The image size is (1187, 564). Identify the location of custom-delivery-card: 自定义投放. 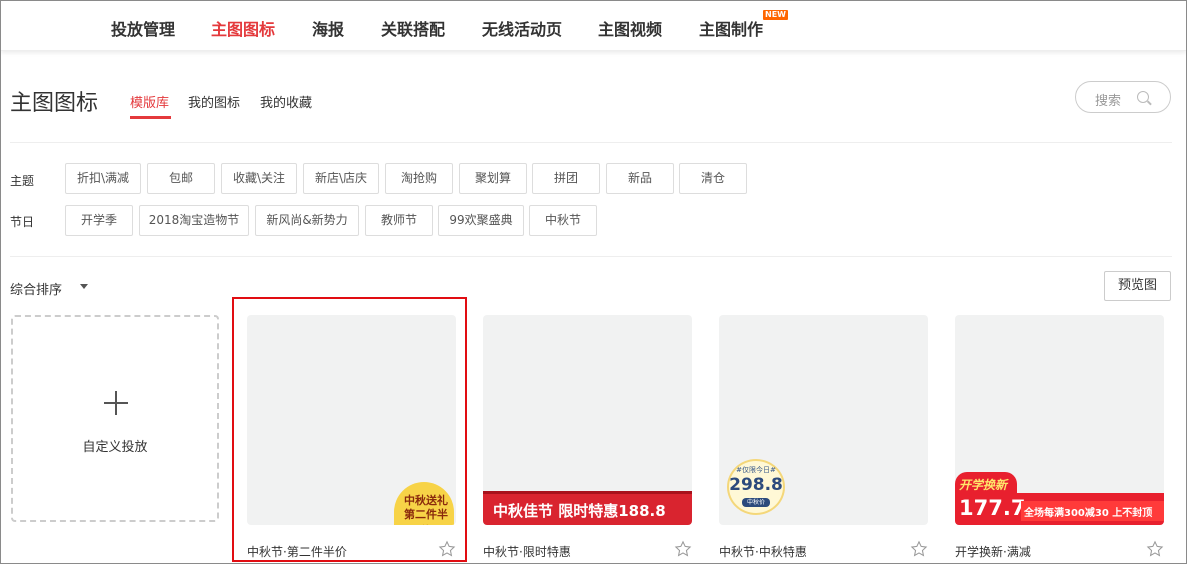
(115, 418).